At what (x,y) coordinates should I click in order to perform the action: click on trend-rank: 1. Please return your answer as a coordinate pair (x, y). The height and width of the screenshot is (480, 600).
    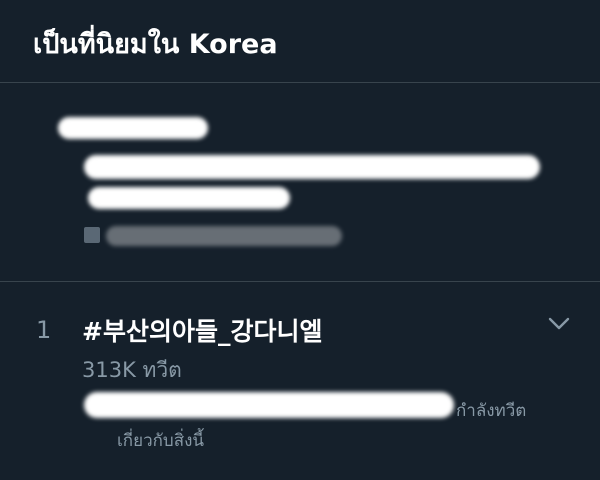
    Looking at the image, I should click on (44, 330).